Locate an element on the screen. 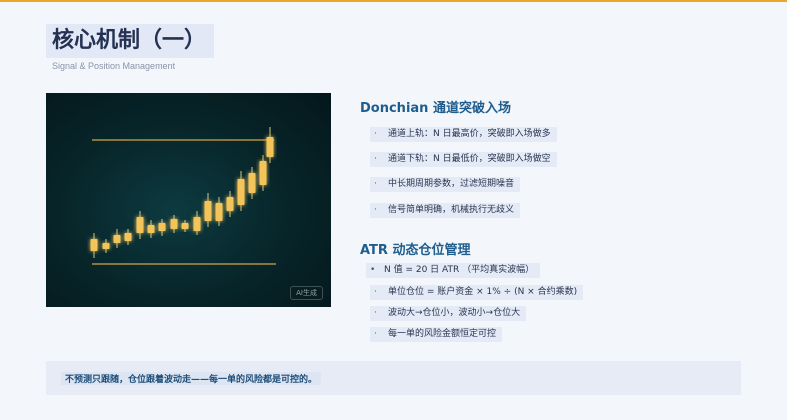  list-item: · 信号简单明确，机械执行无歧义 is located at coordinates (445, 210).